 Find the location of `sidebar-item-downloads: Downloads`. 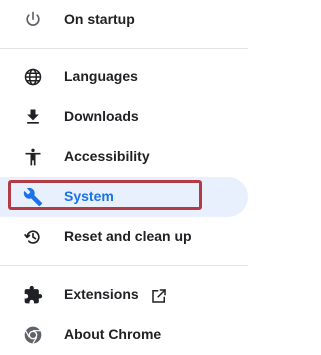

sidebar-item-downloads: Downloads is located at coordinates (124, 117).